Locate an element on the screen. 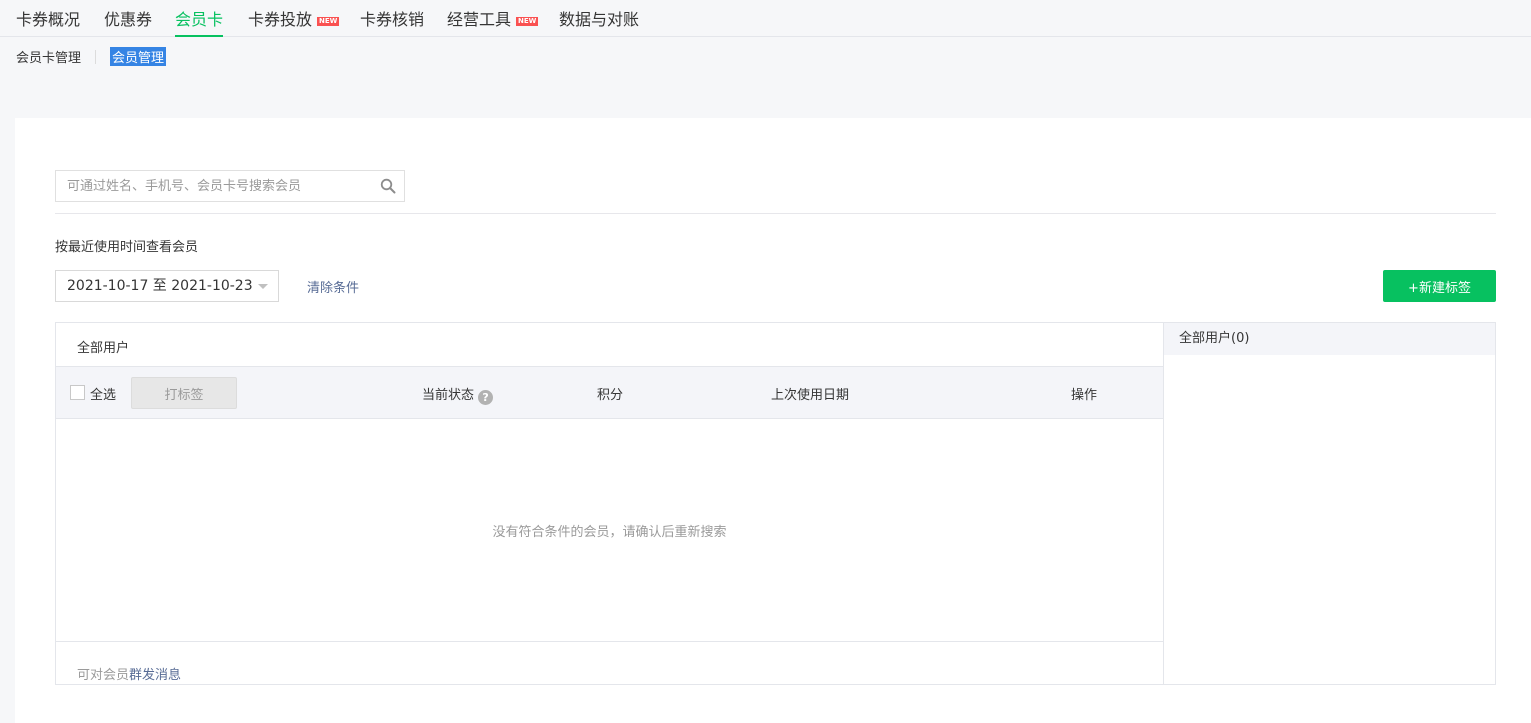 Image resolution: width=1531 pixels, height=723 pixels. tab-card-overview: 卡券概况 is located at coordinates (48, 21).